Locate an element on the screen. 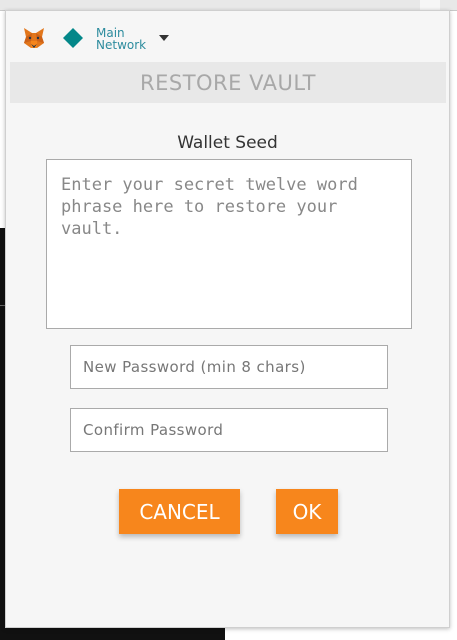  chevron-down-icon is located at coordinates (164, 38).